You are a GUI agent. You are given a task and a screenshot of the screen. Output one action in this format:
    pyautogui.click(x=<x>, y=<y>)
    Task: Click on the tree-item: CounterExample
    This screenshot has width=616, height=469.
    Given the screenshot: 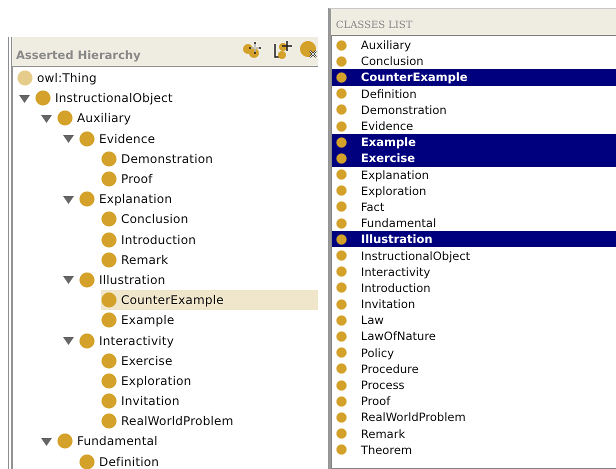 What is the action you would take?
    pyautogui.click(x=209, y=300)
    